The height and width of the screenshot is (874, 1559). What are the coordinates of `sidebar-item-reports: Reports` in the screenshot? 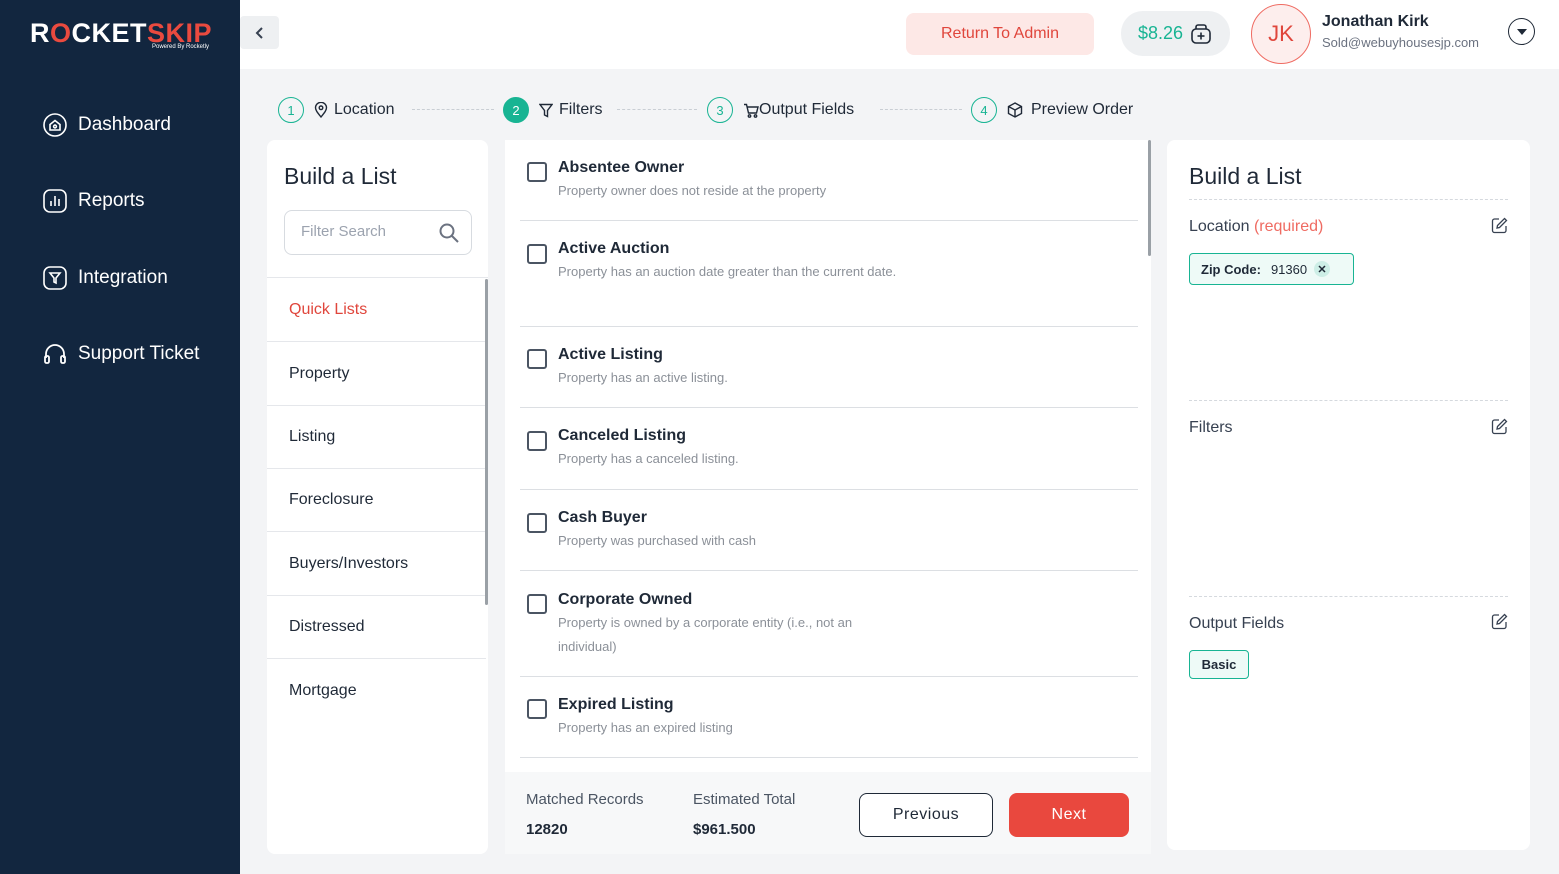 It's located at (93, 201).